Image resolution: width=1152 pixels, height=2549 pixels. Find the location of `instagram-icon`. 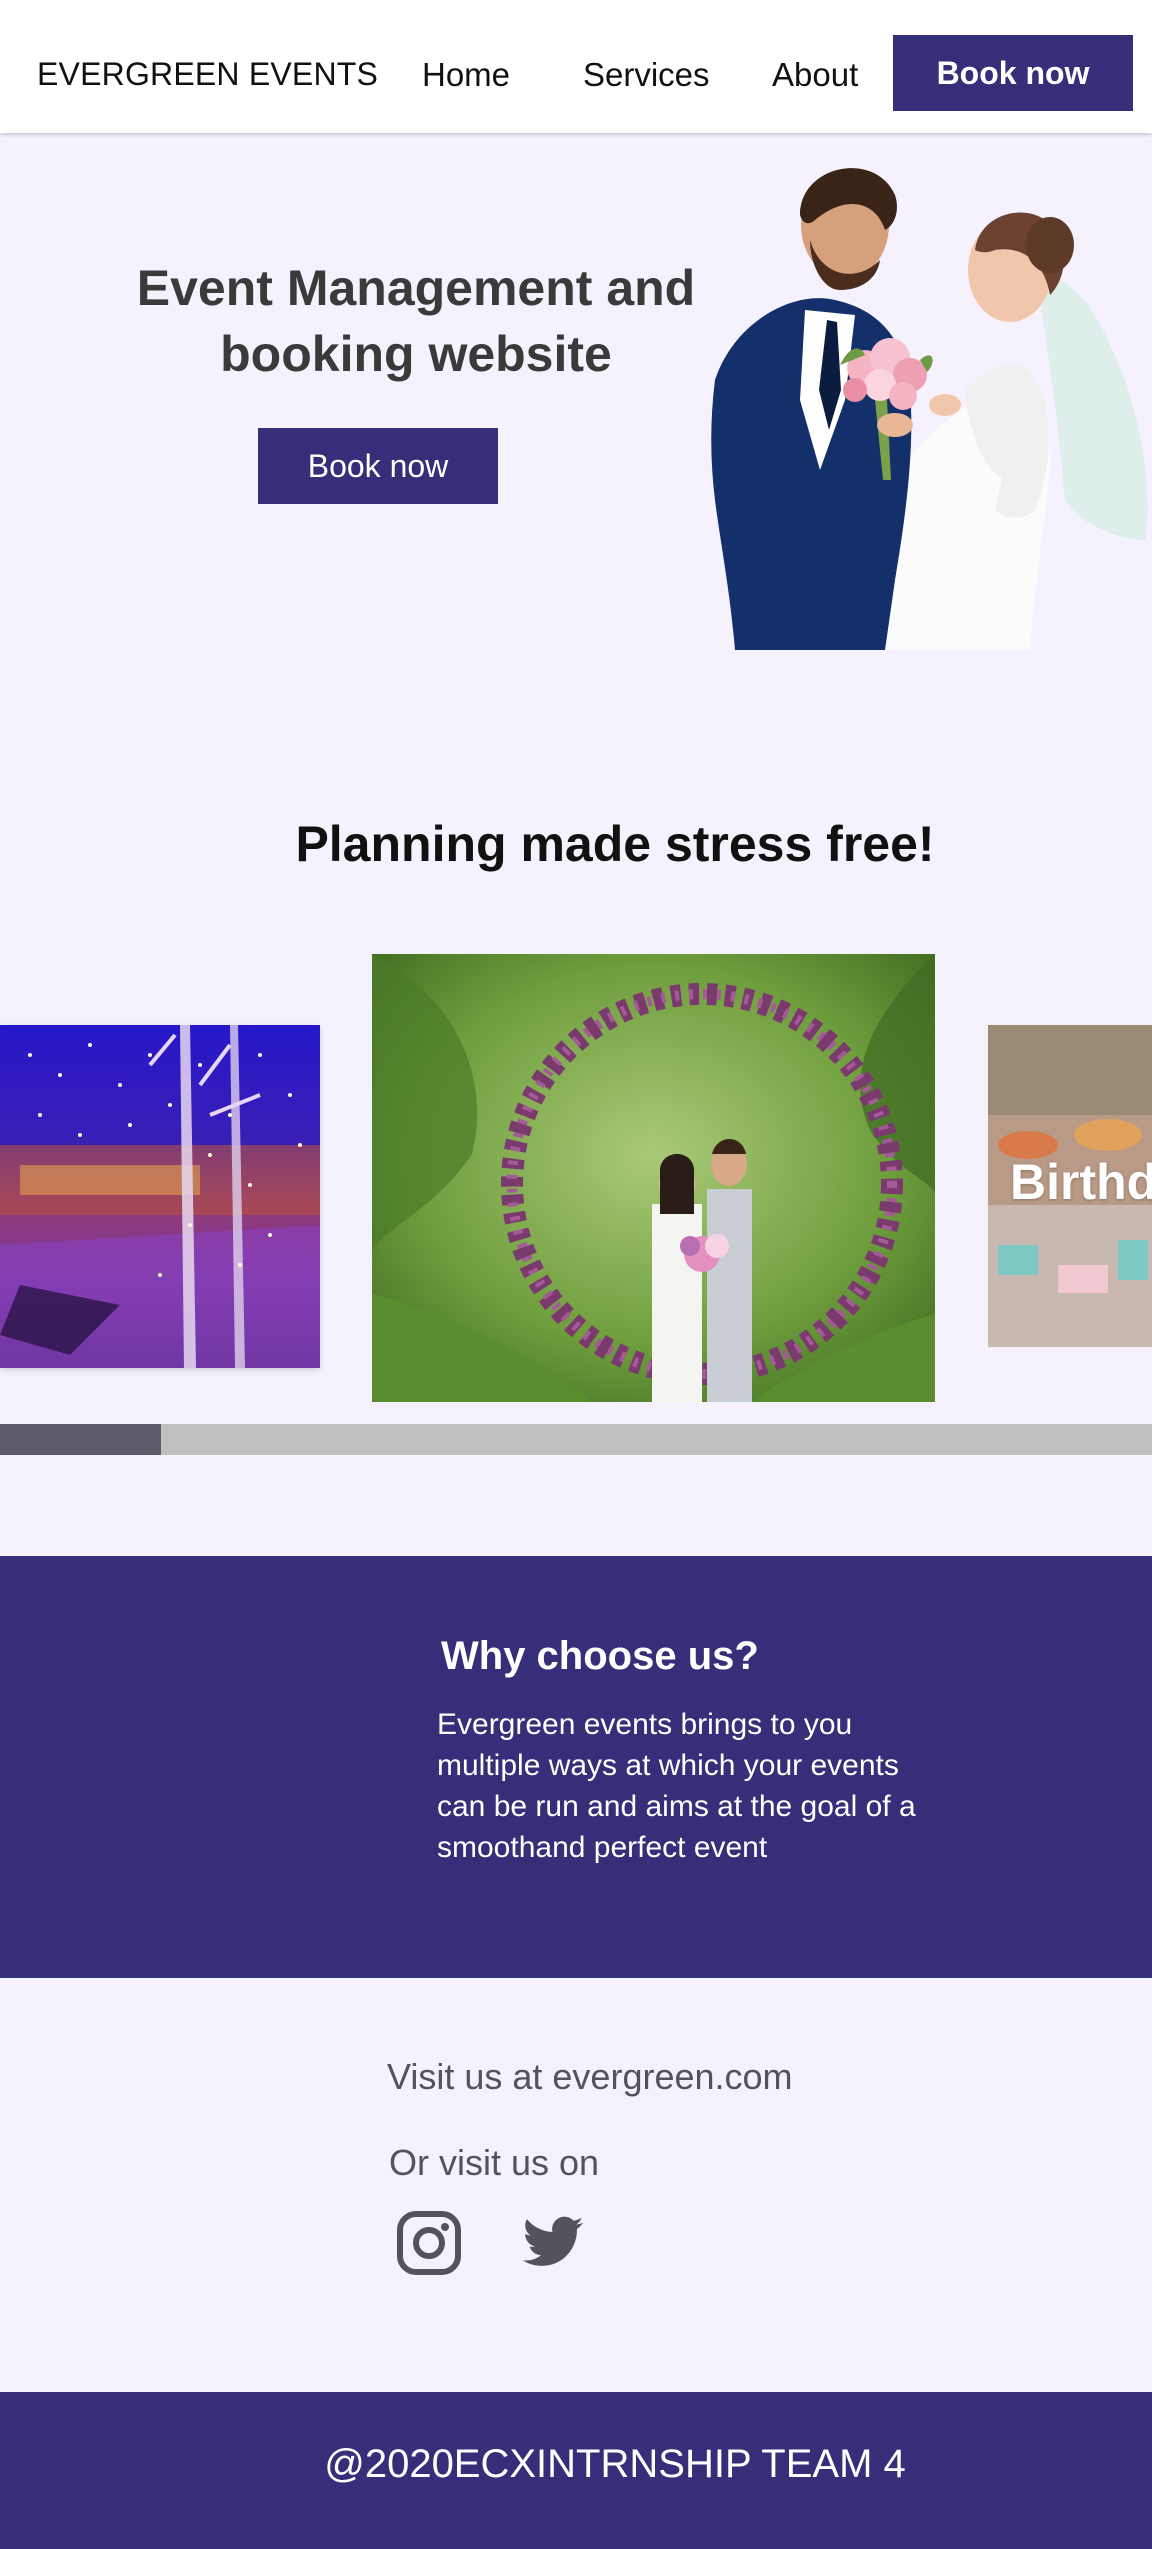

instagram-icon is located at coordinates (429, 2243).